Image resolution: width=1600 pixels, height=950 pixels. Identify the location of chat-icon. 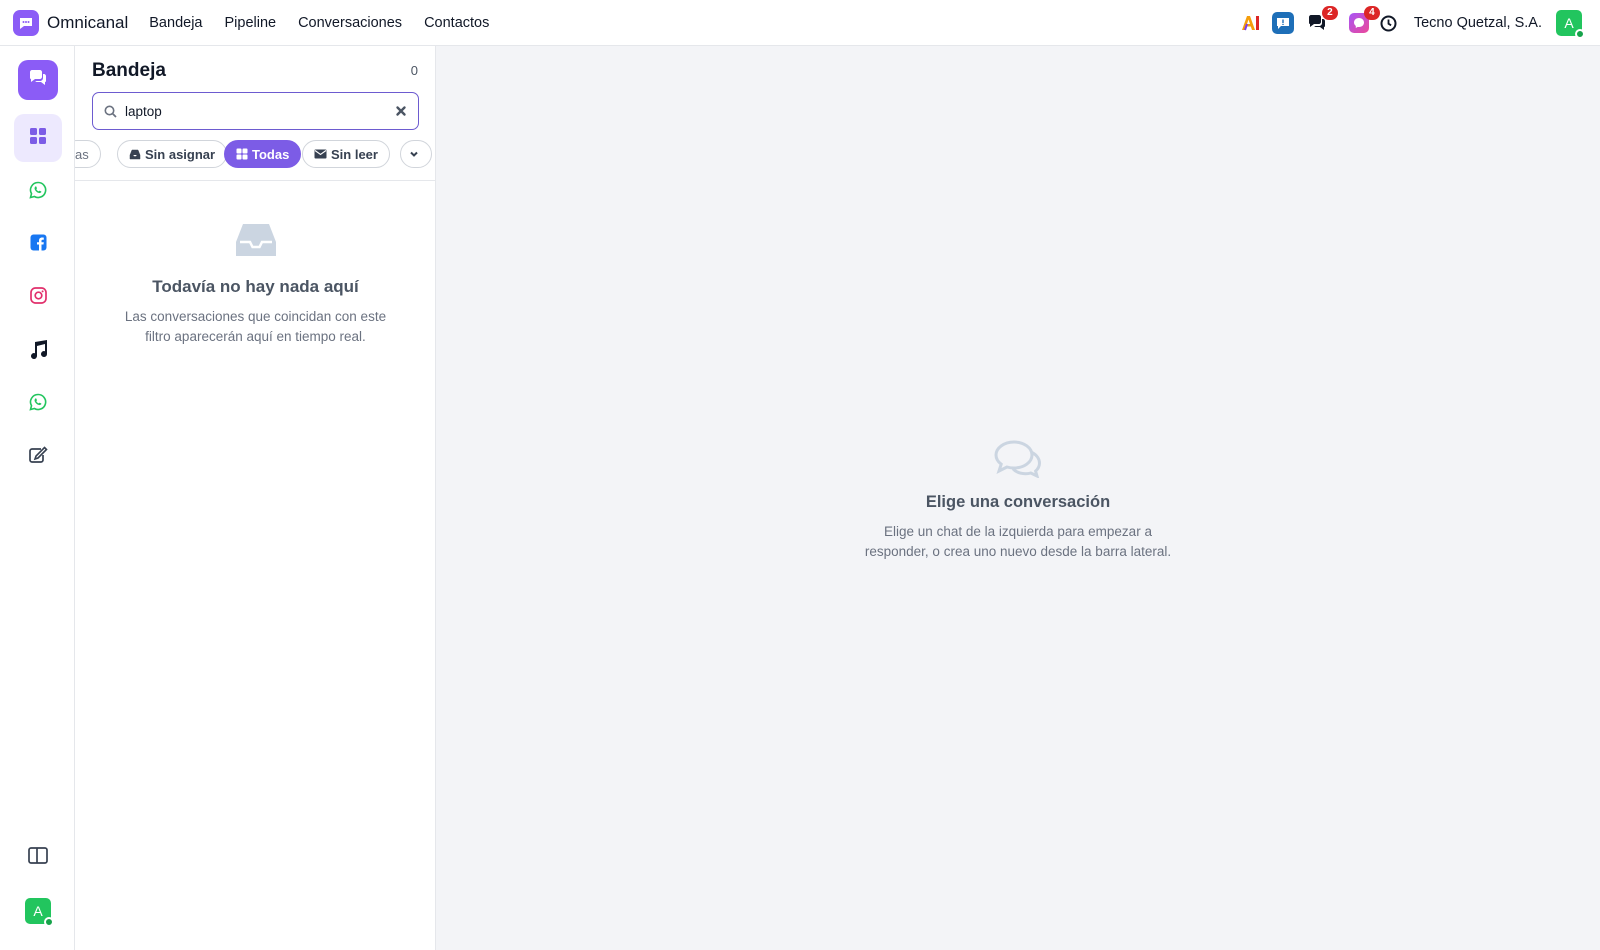
(38, 80).